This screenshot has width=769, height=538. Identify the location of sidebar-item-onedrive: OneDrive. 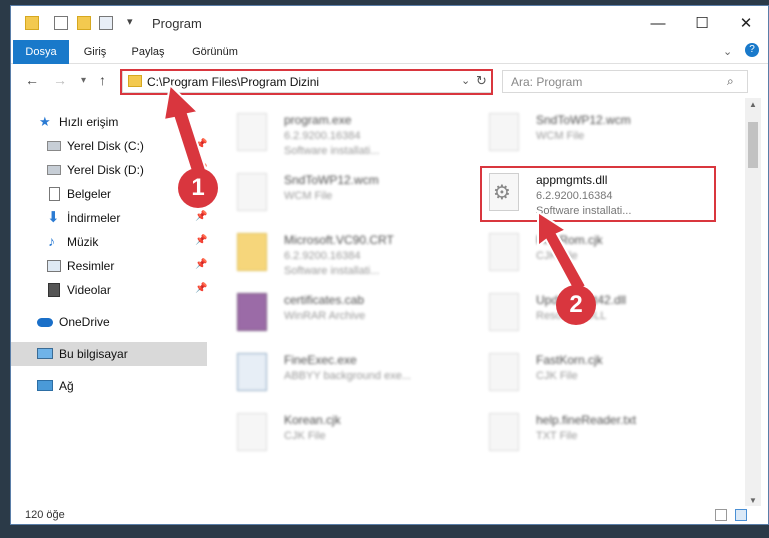
(109, 322).